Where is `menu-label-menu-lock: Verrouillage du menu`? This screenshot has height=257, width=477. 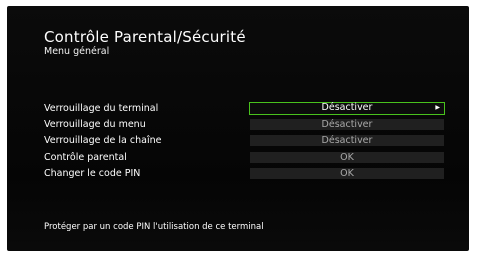
menu-label-menu-lock: Verrouillage du menu is located at coordinates (95, 125).